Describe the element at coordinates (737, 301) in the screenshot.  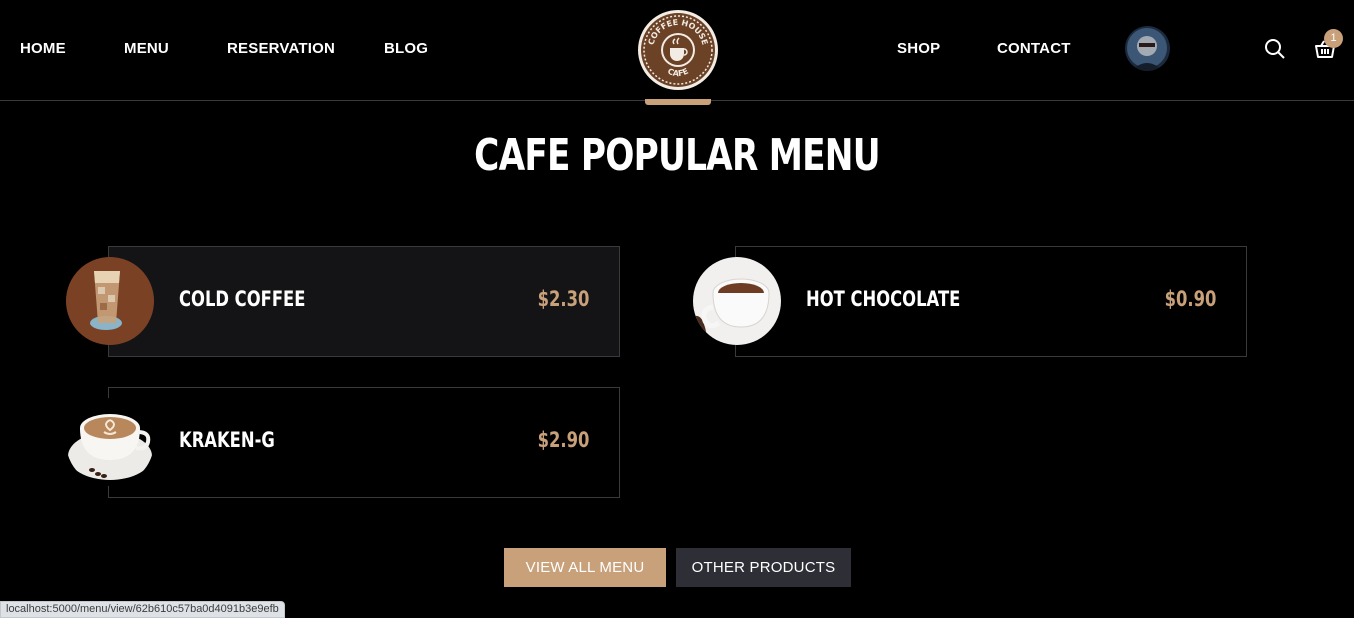
I see `hot-chocolate-image` at that location.